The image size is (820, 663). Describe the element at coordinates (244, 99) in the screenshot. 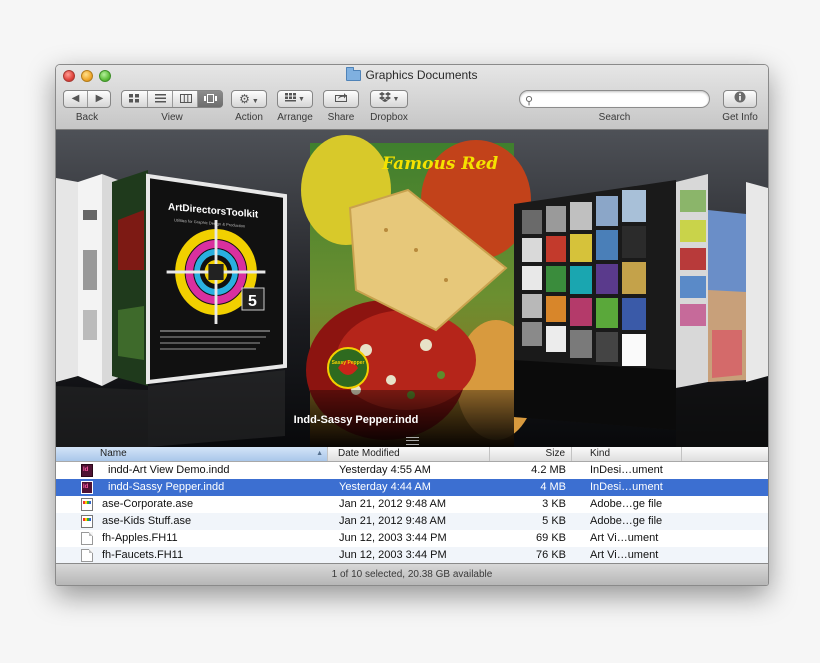

I see `gear-icon: ⚙` at that location.